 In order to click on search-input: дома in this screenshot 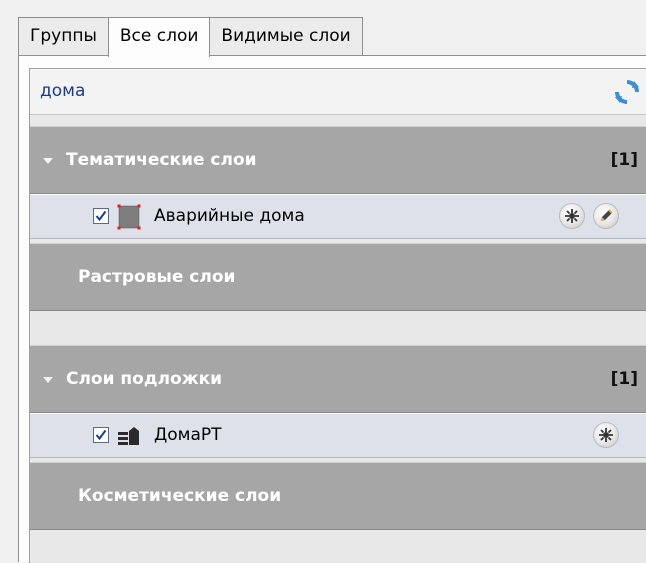, I will do `click(62, 91)`.